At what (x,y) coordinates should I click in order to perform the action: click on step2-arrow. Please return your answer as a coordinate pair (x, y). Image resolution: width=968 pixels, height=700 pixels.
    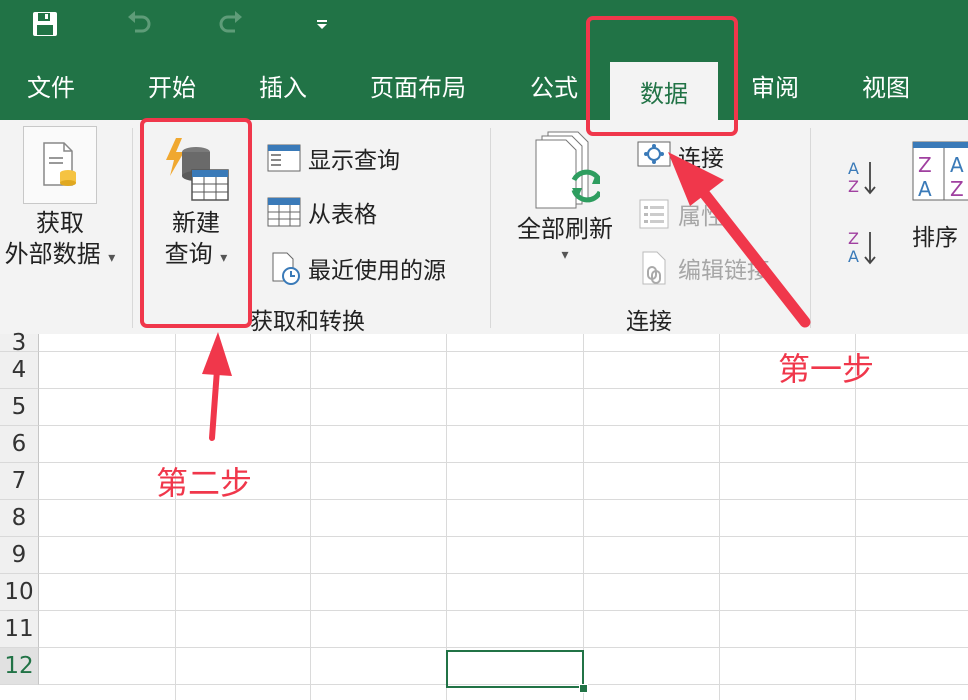
    Looking at the image, I should click on (217, 386).